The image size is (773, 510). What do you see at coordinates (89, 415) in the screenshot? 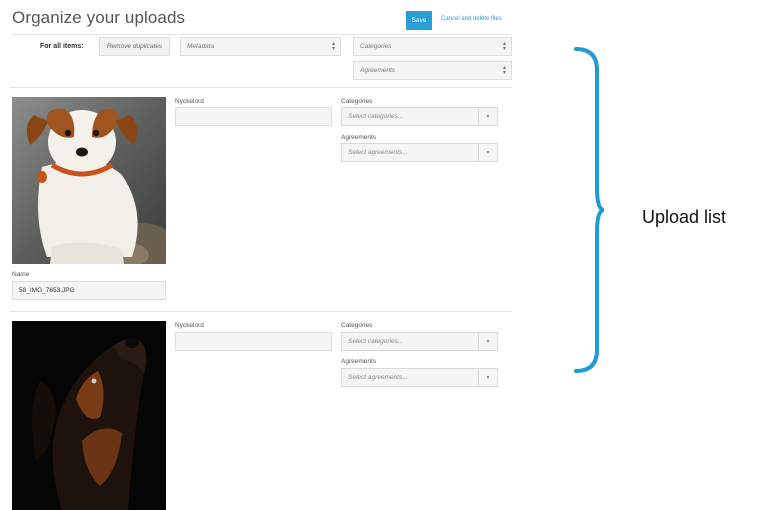
I see `upload-thumbnail-dog` at bounding box center [89, 415].